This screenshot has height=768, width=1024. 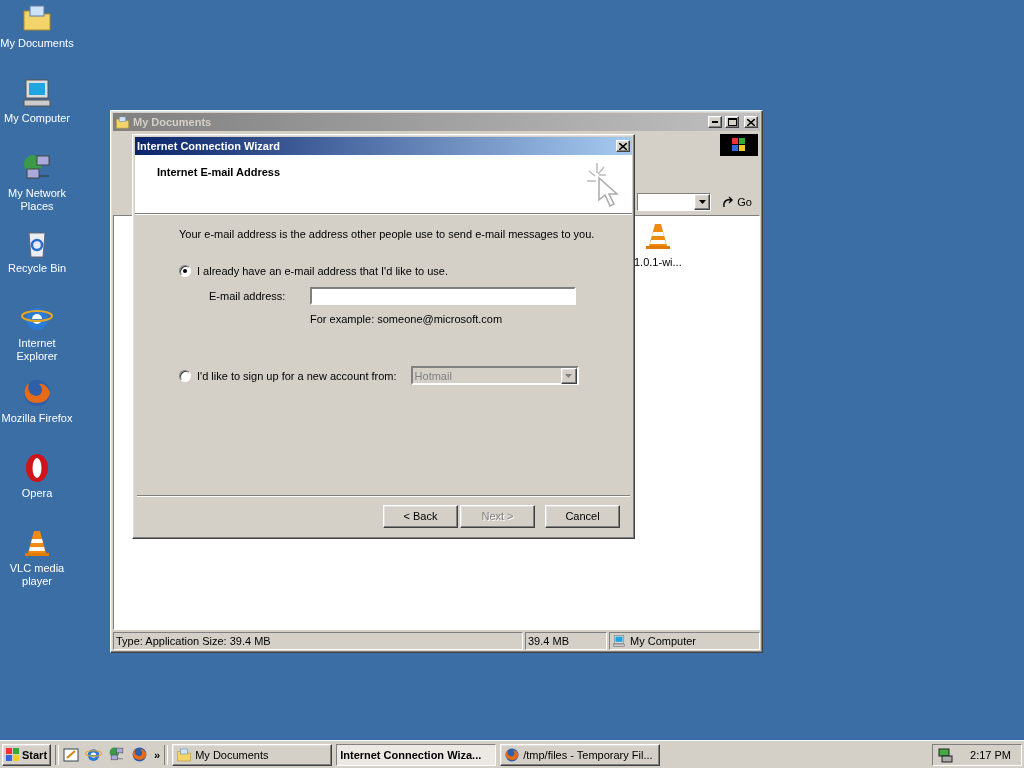 I want to click on desktop-icon-label: My Network Places, so click(x=37, y=200).